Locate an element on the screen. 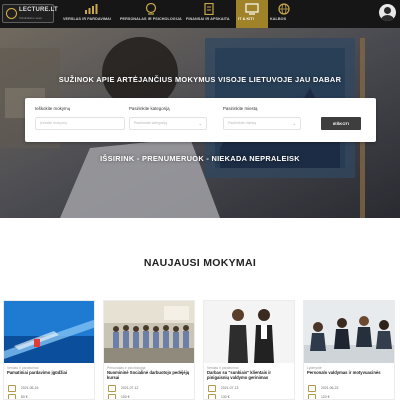 The width and height of the screenshot is (400, 400). nav-item-kalbos: KALBOS is located at coordinates (284, 14).